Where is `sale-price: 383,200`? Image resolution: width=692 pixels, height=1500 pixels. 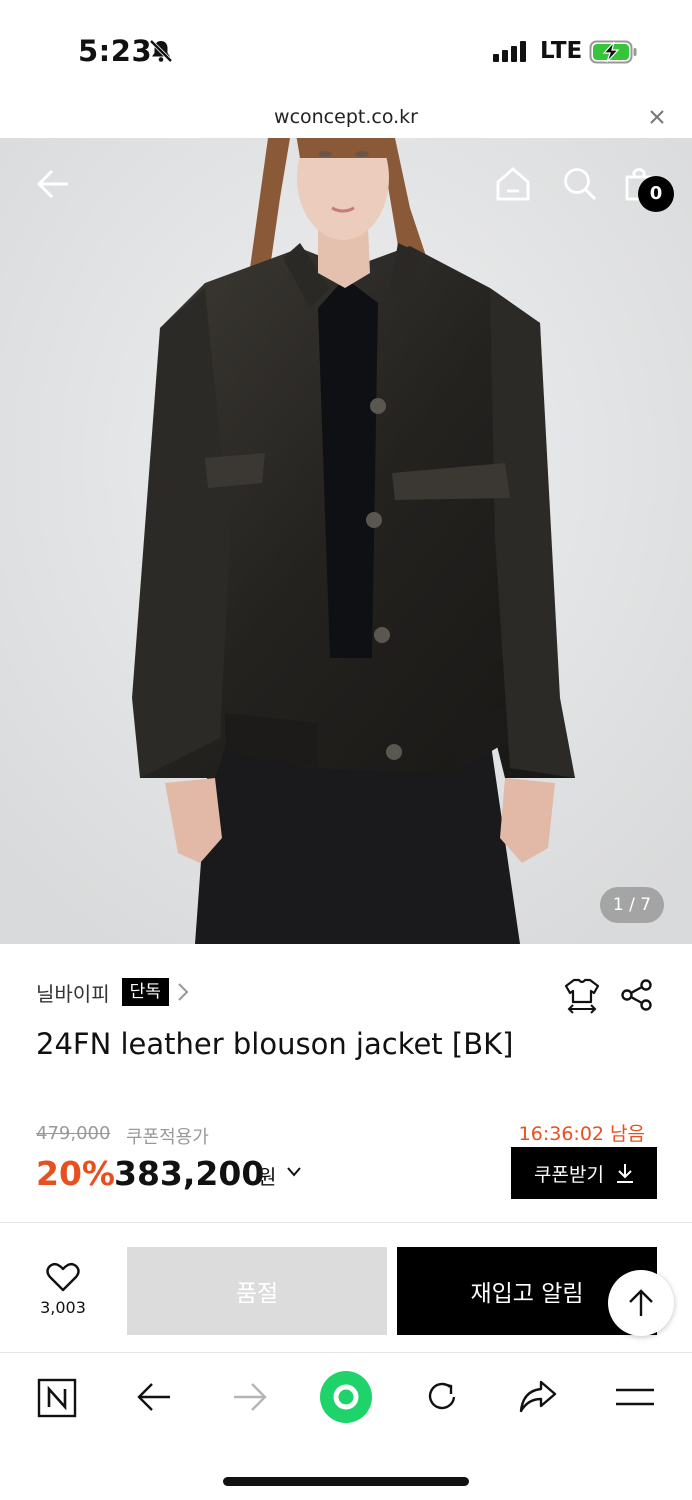 sale-price: 383,200 is located at coordinates (189, 1173).